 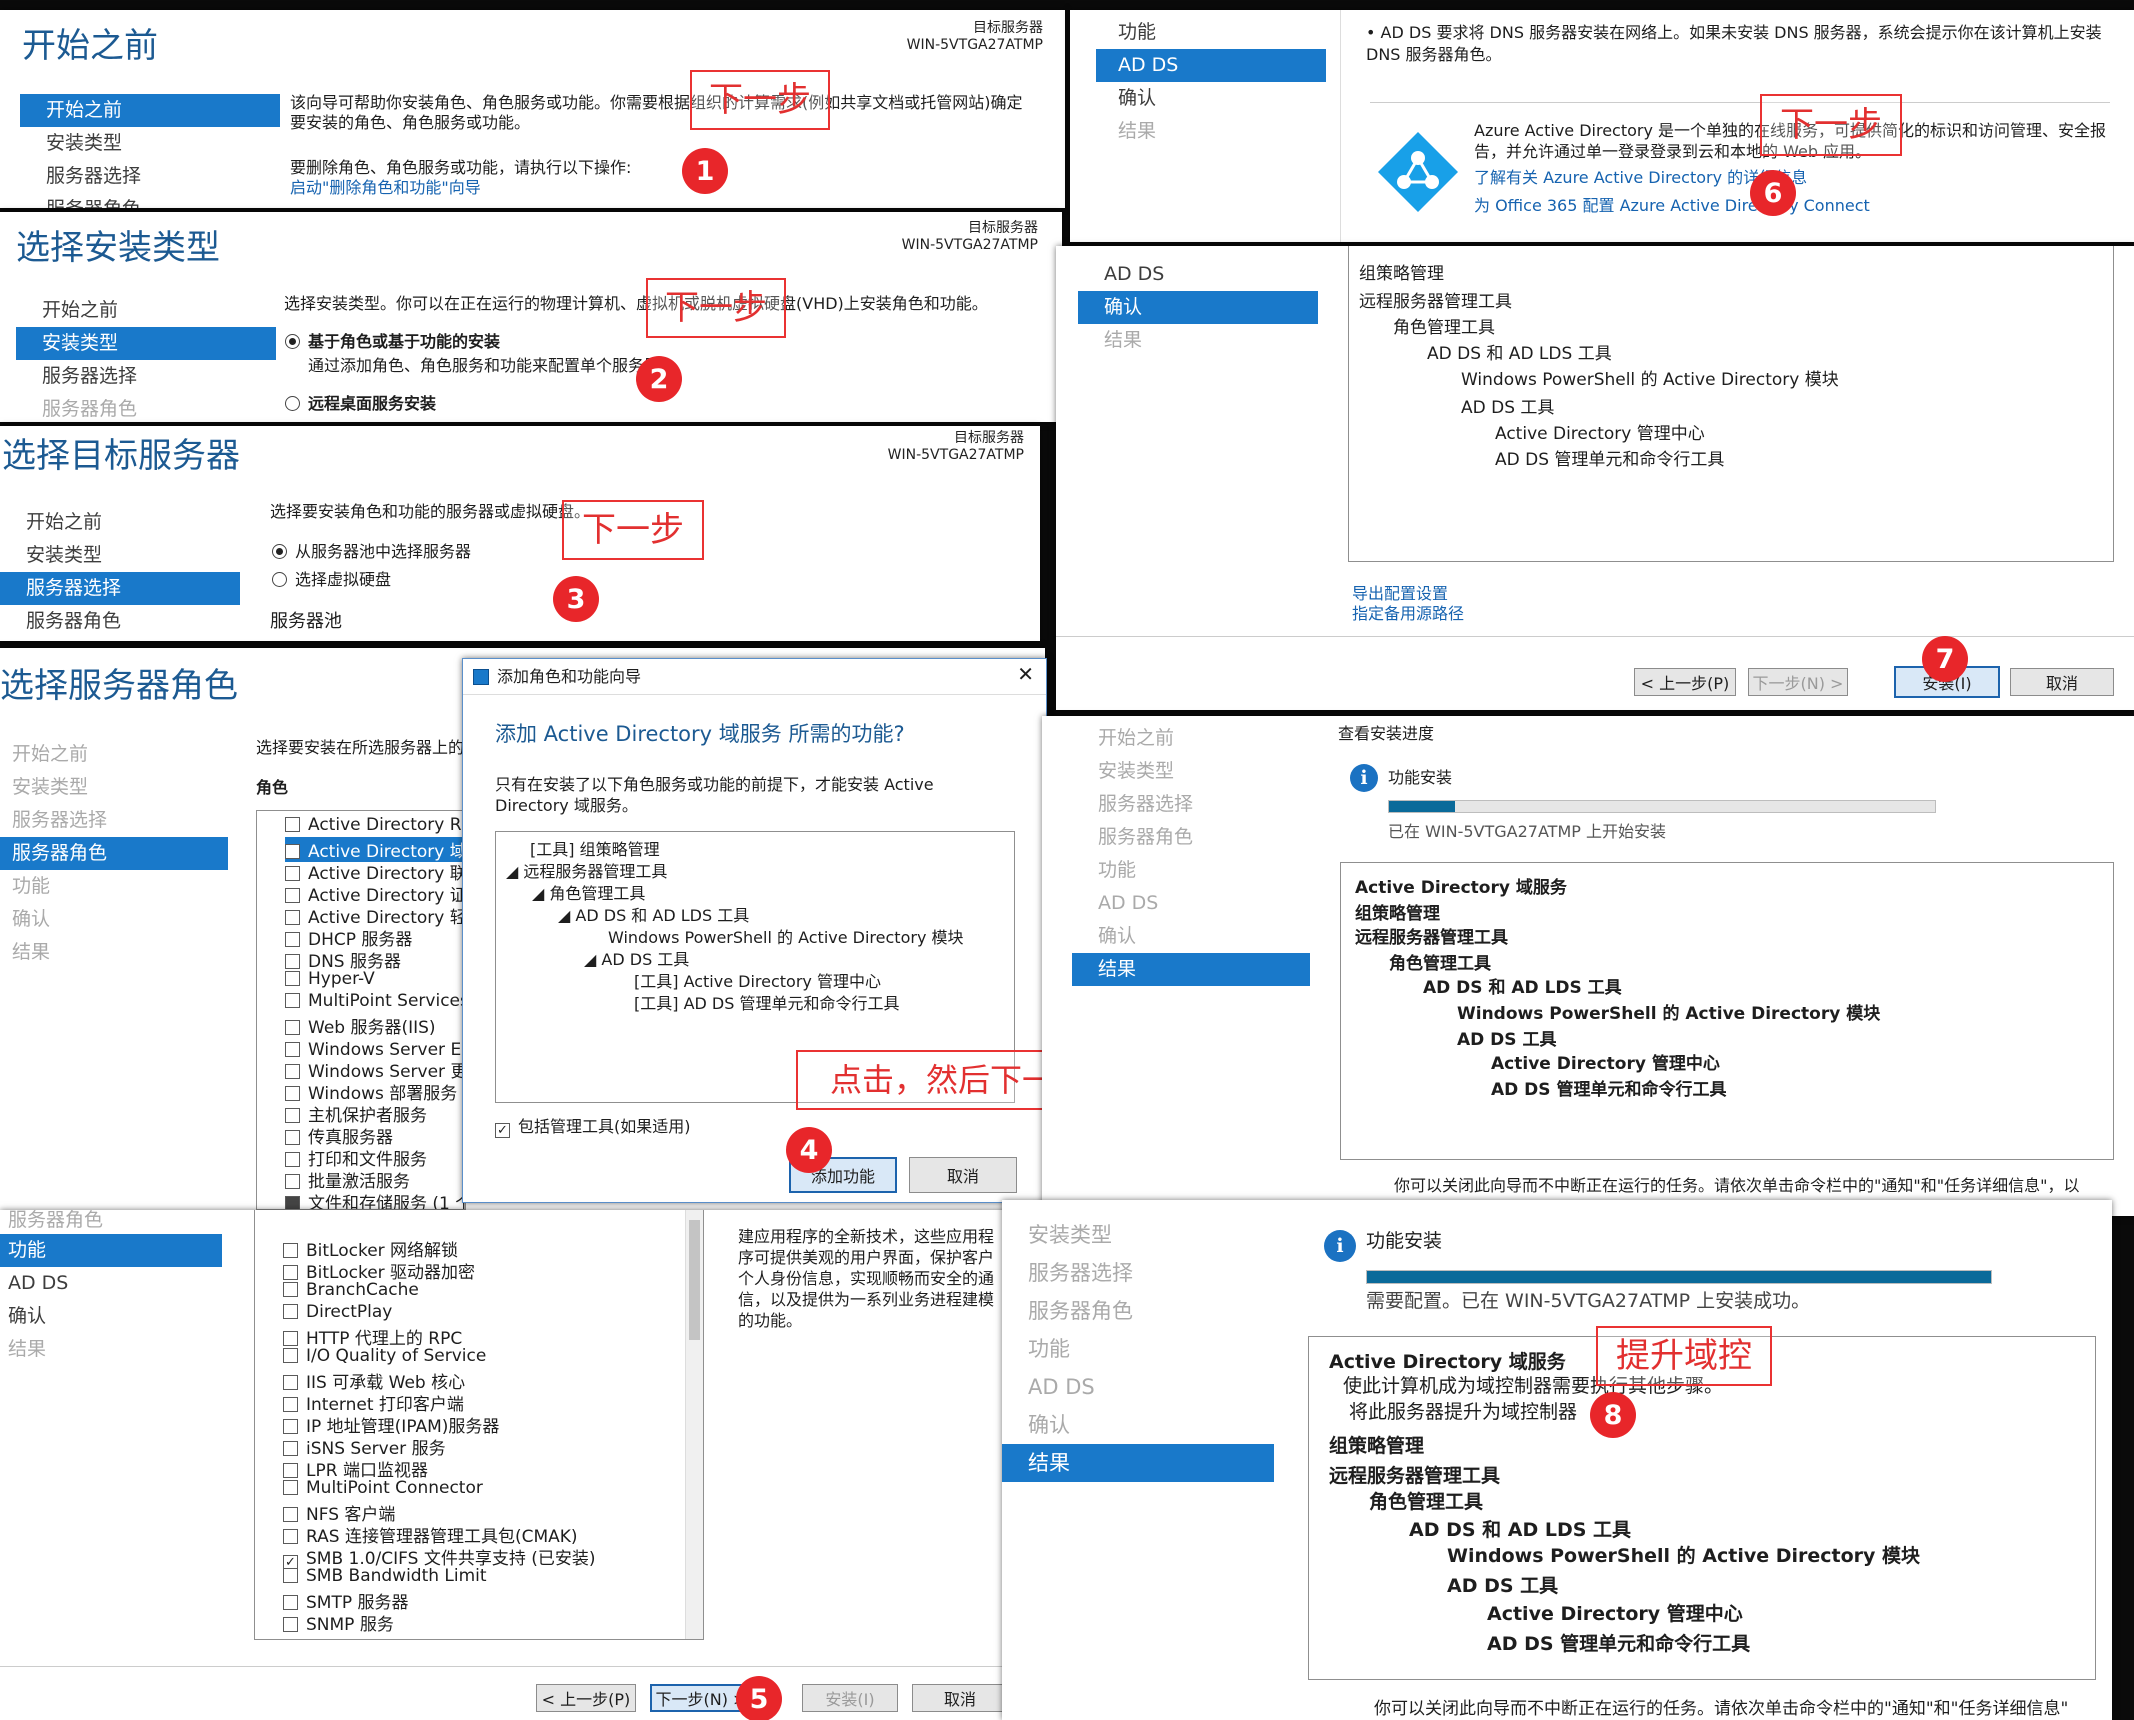 I want to click on tree-item: [工具] Active Directory 管理中心, so click(x=757, y=981).